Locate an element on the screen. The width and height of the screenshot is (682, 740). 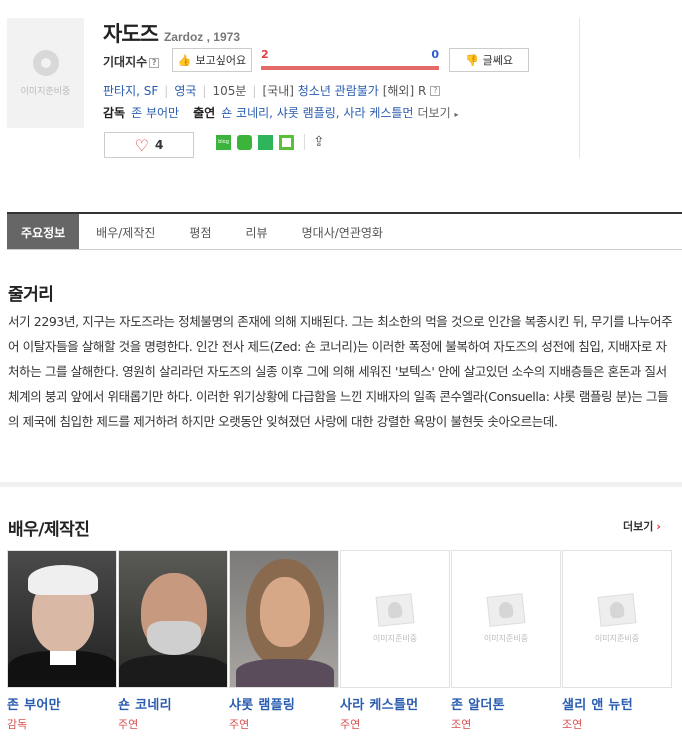
tab-ratings: 평점 is located at coordinates (200, 231).